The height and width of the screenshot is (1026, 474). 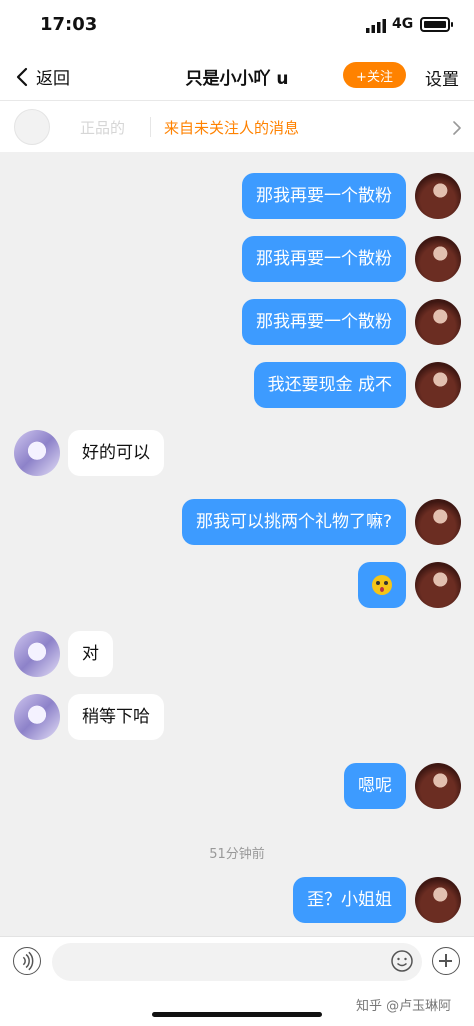 What do you see at coordinates (237, 1014) in the screenshot?
I see `home-indicator` at bounding box center [237, 1014].